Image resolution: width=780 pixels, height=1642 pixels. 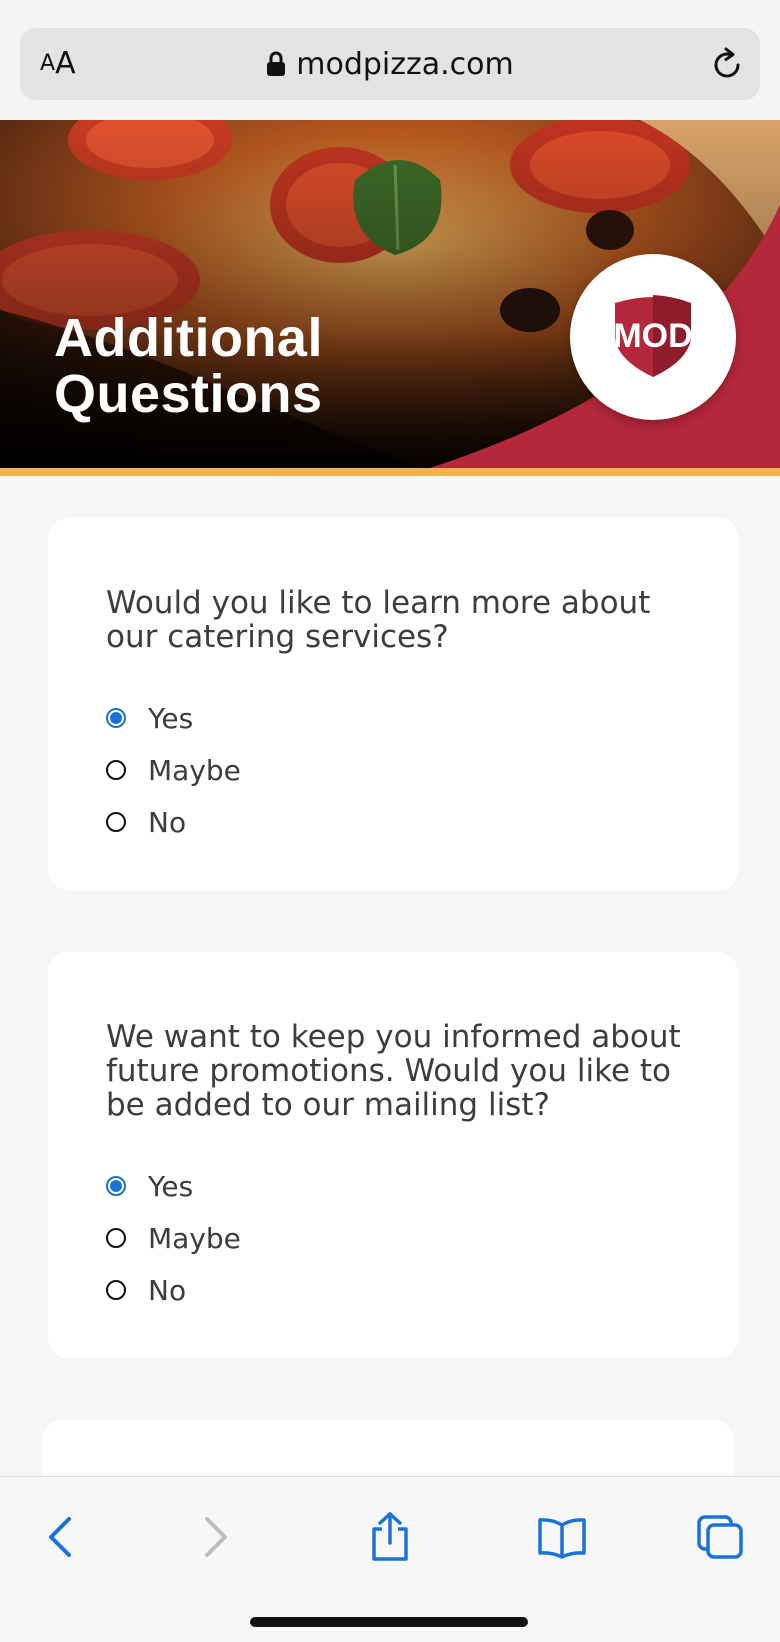 I want to click on share-icon, so click(x=390, y=1536).